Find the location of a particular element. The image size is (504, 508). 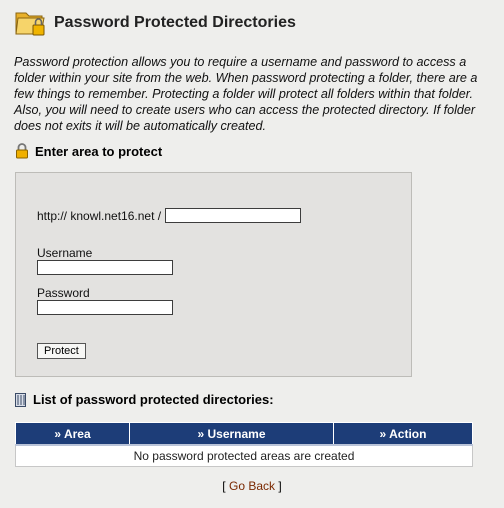

username-label: Username is located at coordinates (65, 253).